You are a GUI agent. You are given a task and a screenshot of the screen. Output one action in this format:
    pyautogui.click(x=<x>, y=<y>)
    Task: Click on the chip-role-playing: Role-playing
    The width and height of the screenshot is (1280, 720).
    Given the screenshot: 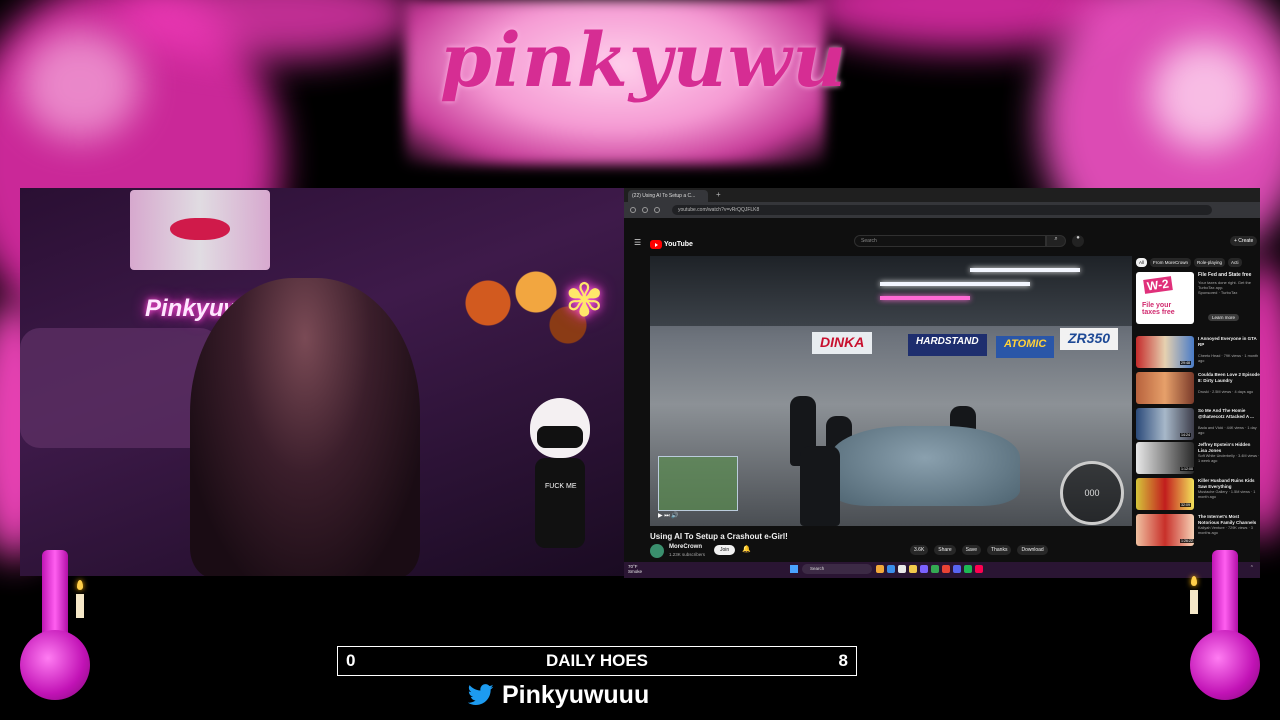 What is the action you would take?
    pyautogui.click(x=1210, y=262)
    